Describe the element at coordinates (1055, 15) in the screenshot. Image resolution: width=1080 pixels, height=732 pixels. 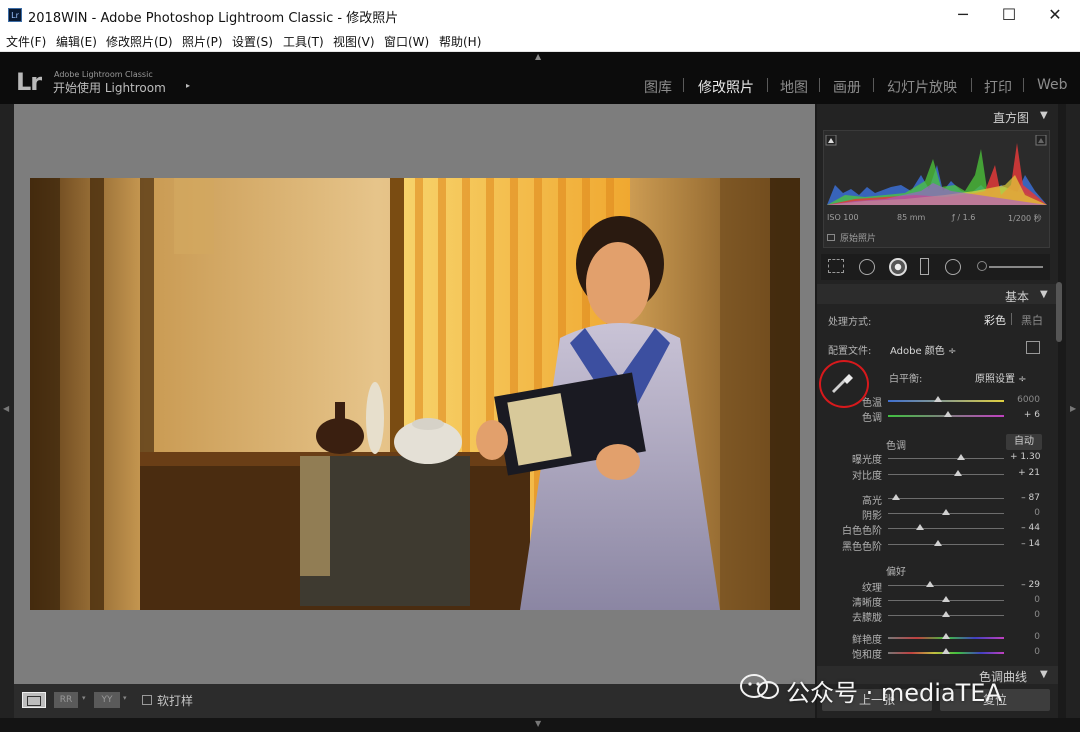
I see `close-button: ✕` at that location.